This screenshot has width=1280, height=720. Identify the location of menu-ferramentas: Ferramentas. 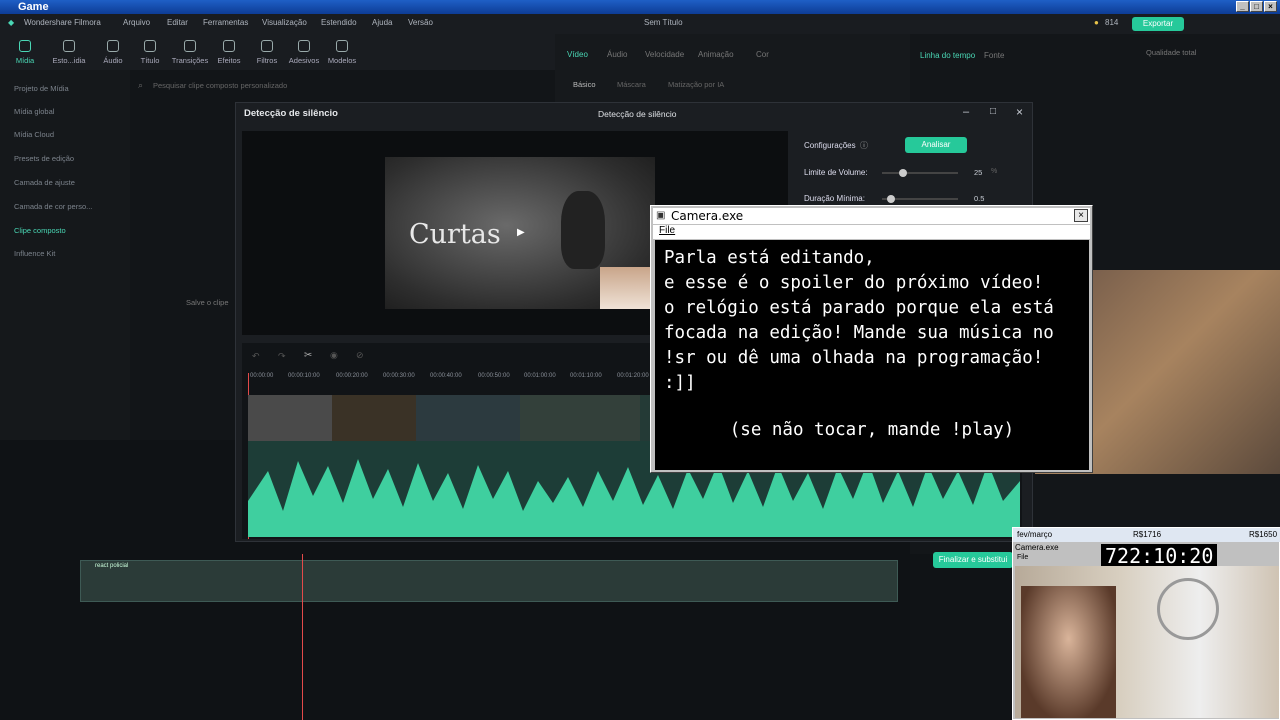
(225, 22).